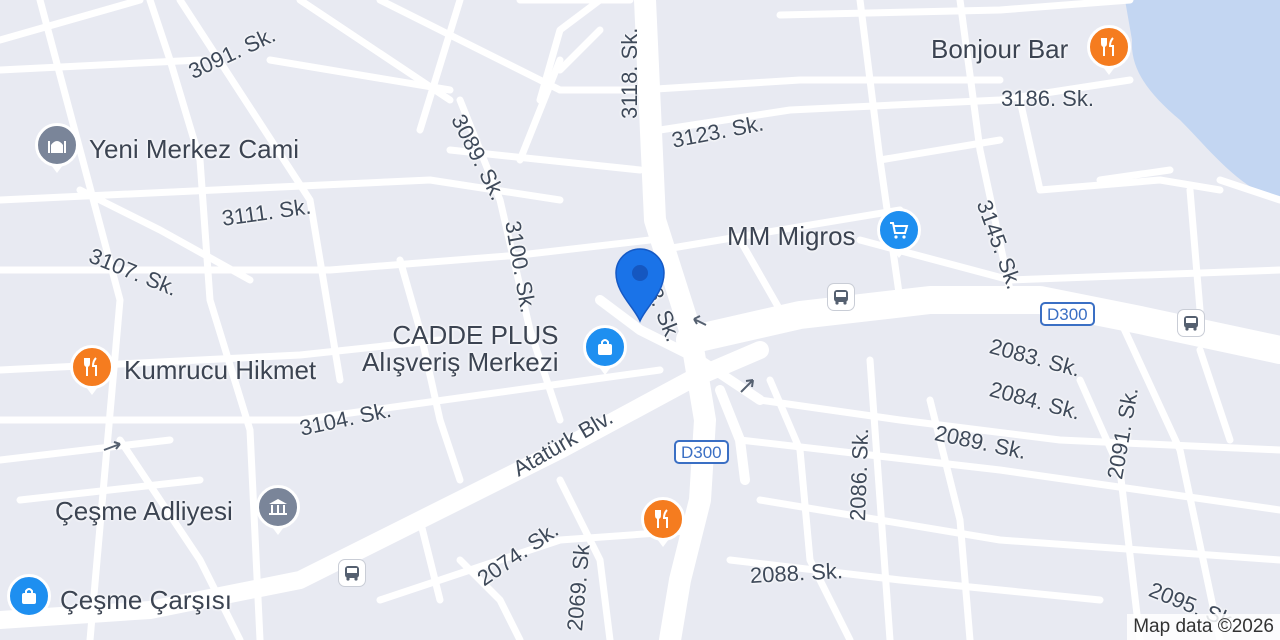 The width and height of the screenshot is (1280, 640). What do you see at coordinates (859, 474) in the screenshot?
I see `street-label: 2086. Sk.` at bounding box center [859, 474].